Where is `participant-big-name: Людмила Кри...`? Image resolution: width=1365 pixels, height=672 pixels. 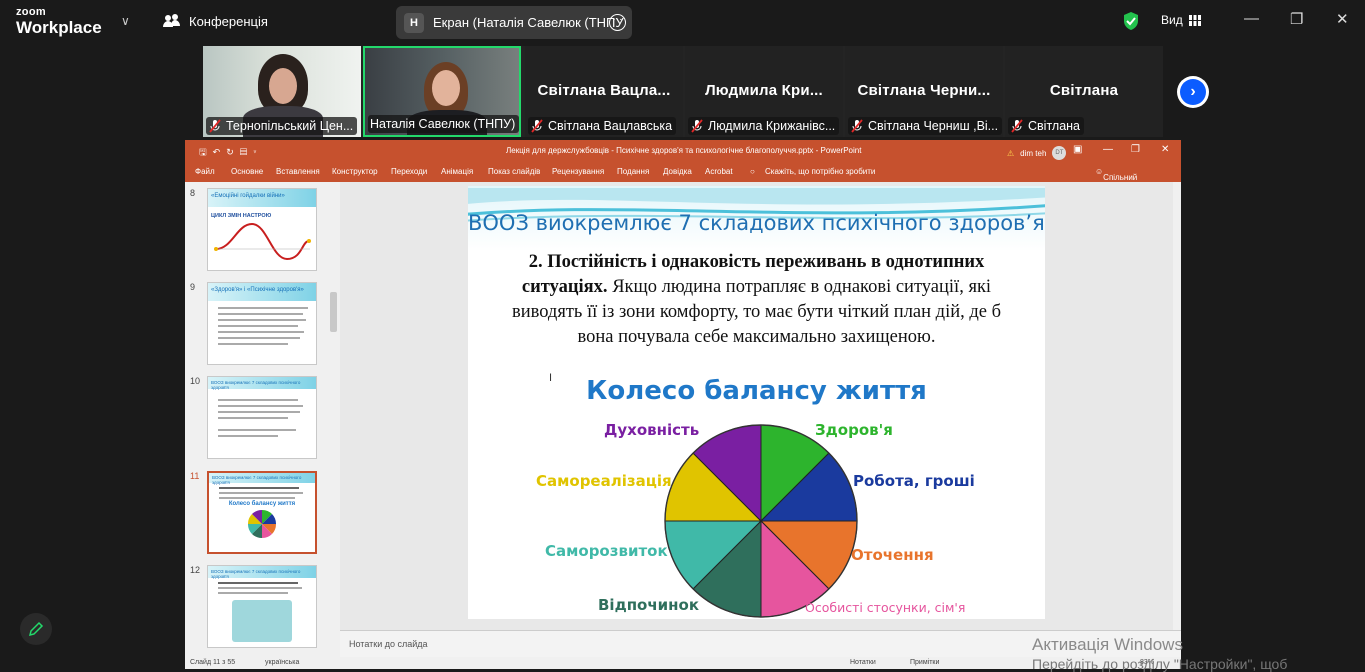
participant-big-name: Людмила Кри... is located at coordinates (764, 90).